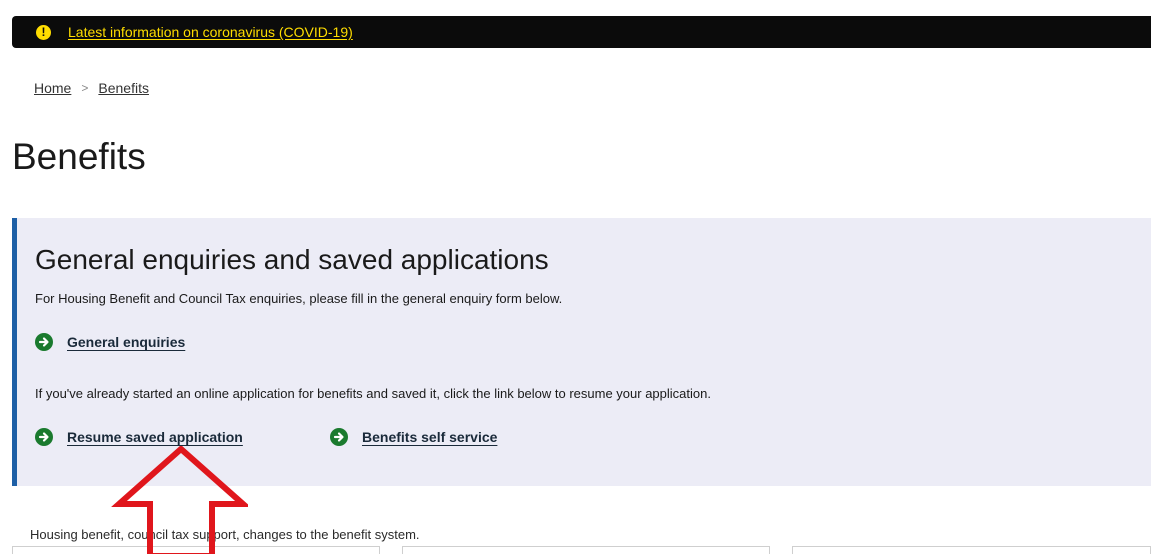 This screenshot has width=1151, height=554. Describe the element at coordinates (79, 156) in the screenshot. I see `page-title: Benefits` at that location.